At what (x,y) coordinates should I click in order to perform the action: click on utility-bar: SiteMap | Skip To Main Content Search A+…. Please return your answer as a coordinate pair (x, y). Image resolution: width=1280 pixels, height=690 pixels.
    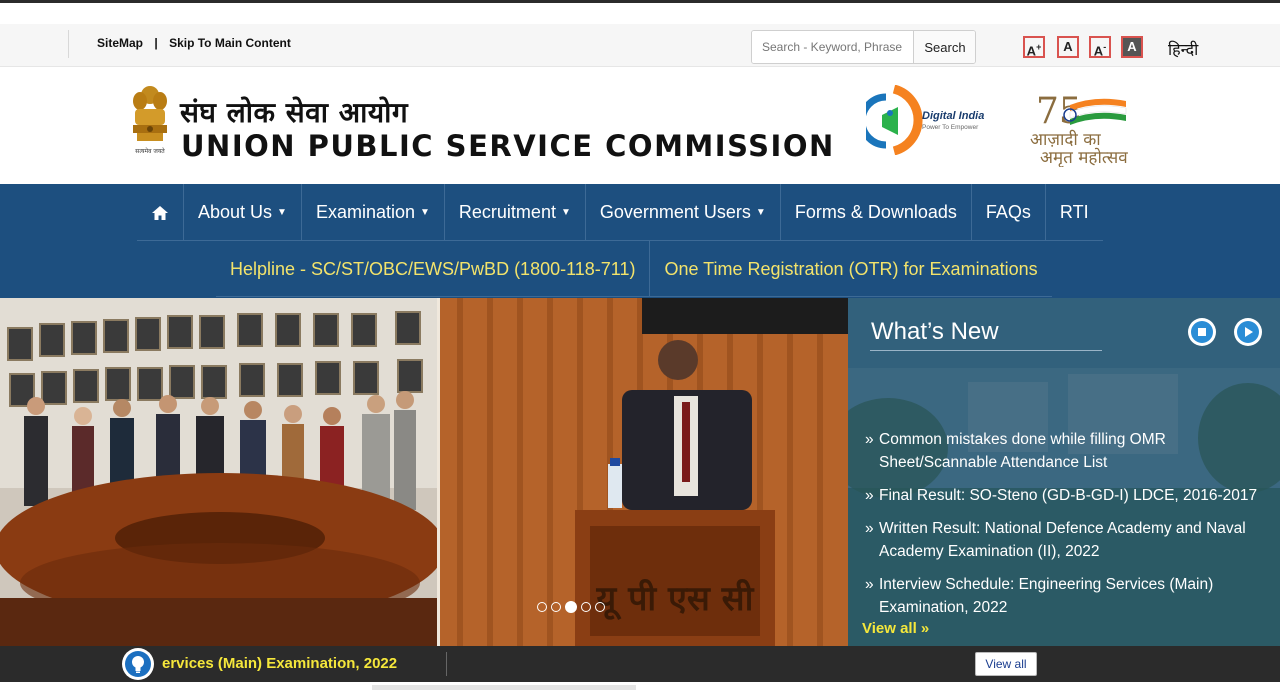
    Looking at the image, I should click on (640, 45).